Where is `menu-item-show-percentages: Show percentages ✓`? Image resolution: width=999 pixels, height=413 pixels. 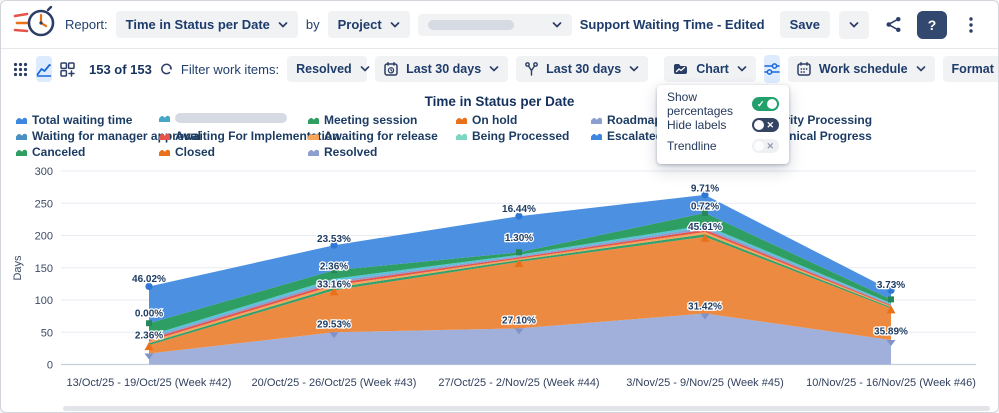 menu-item-show-percentages: Show percentages ✓ is located at coordinates (723, 104).